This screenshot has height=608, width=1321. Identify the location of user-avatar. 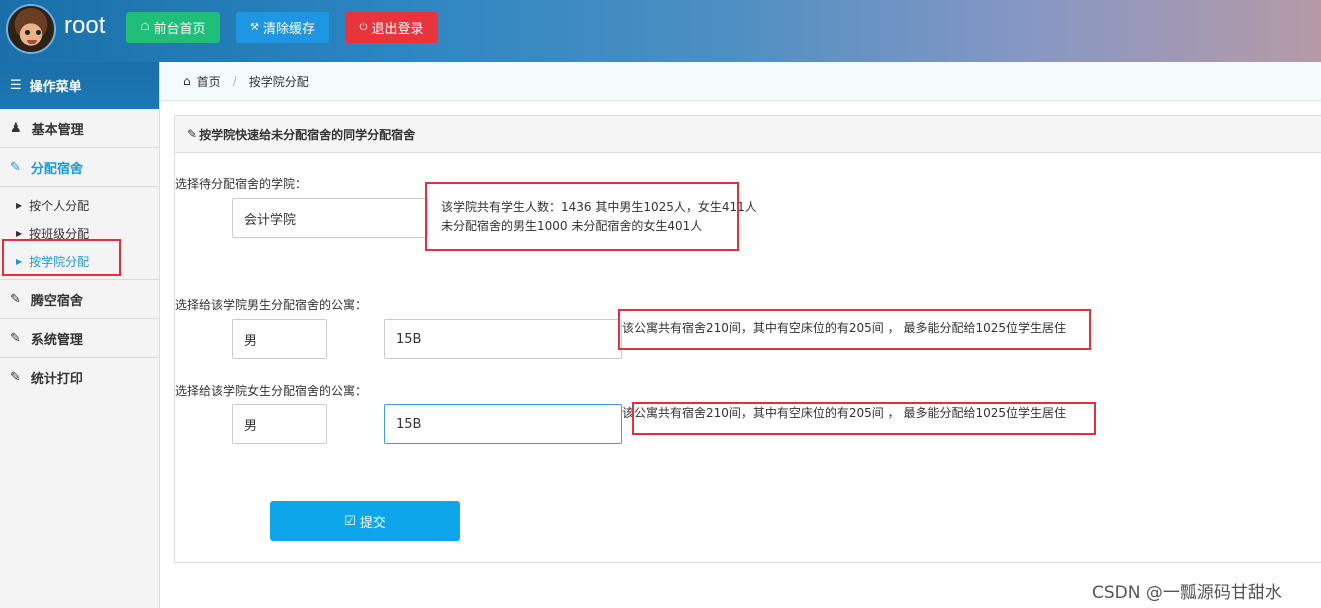
(31, 29).